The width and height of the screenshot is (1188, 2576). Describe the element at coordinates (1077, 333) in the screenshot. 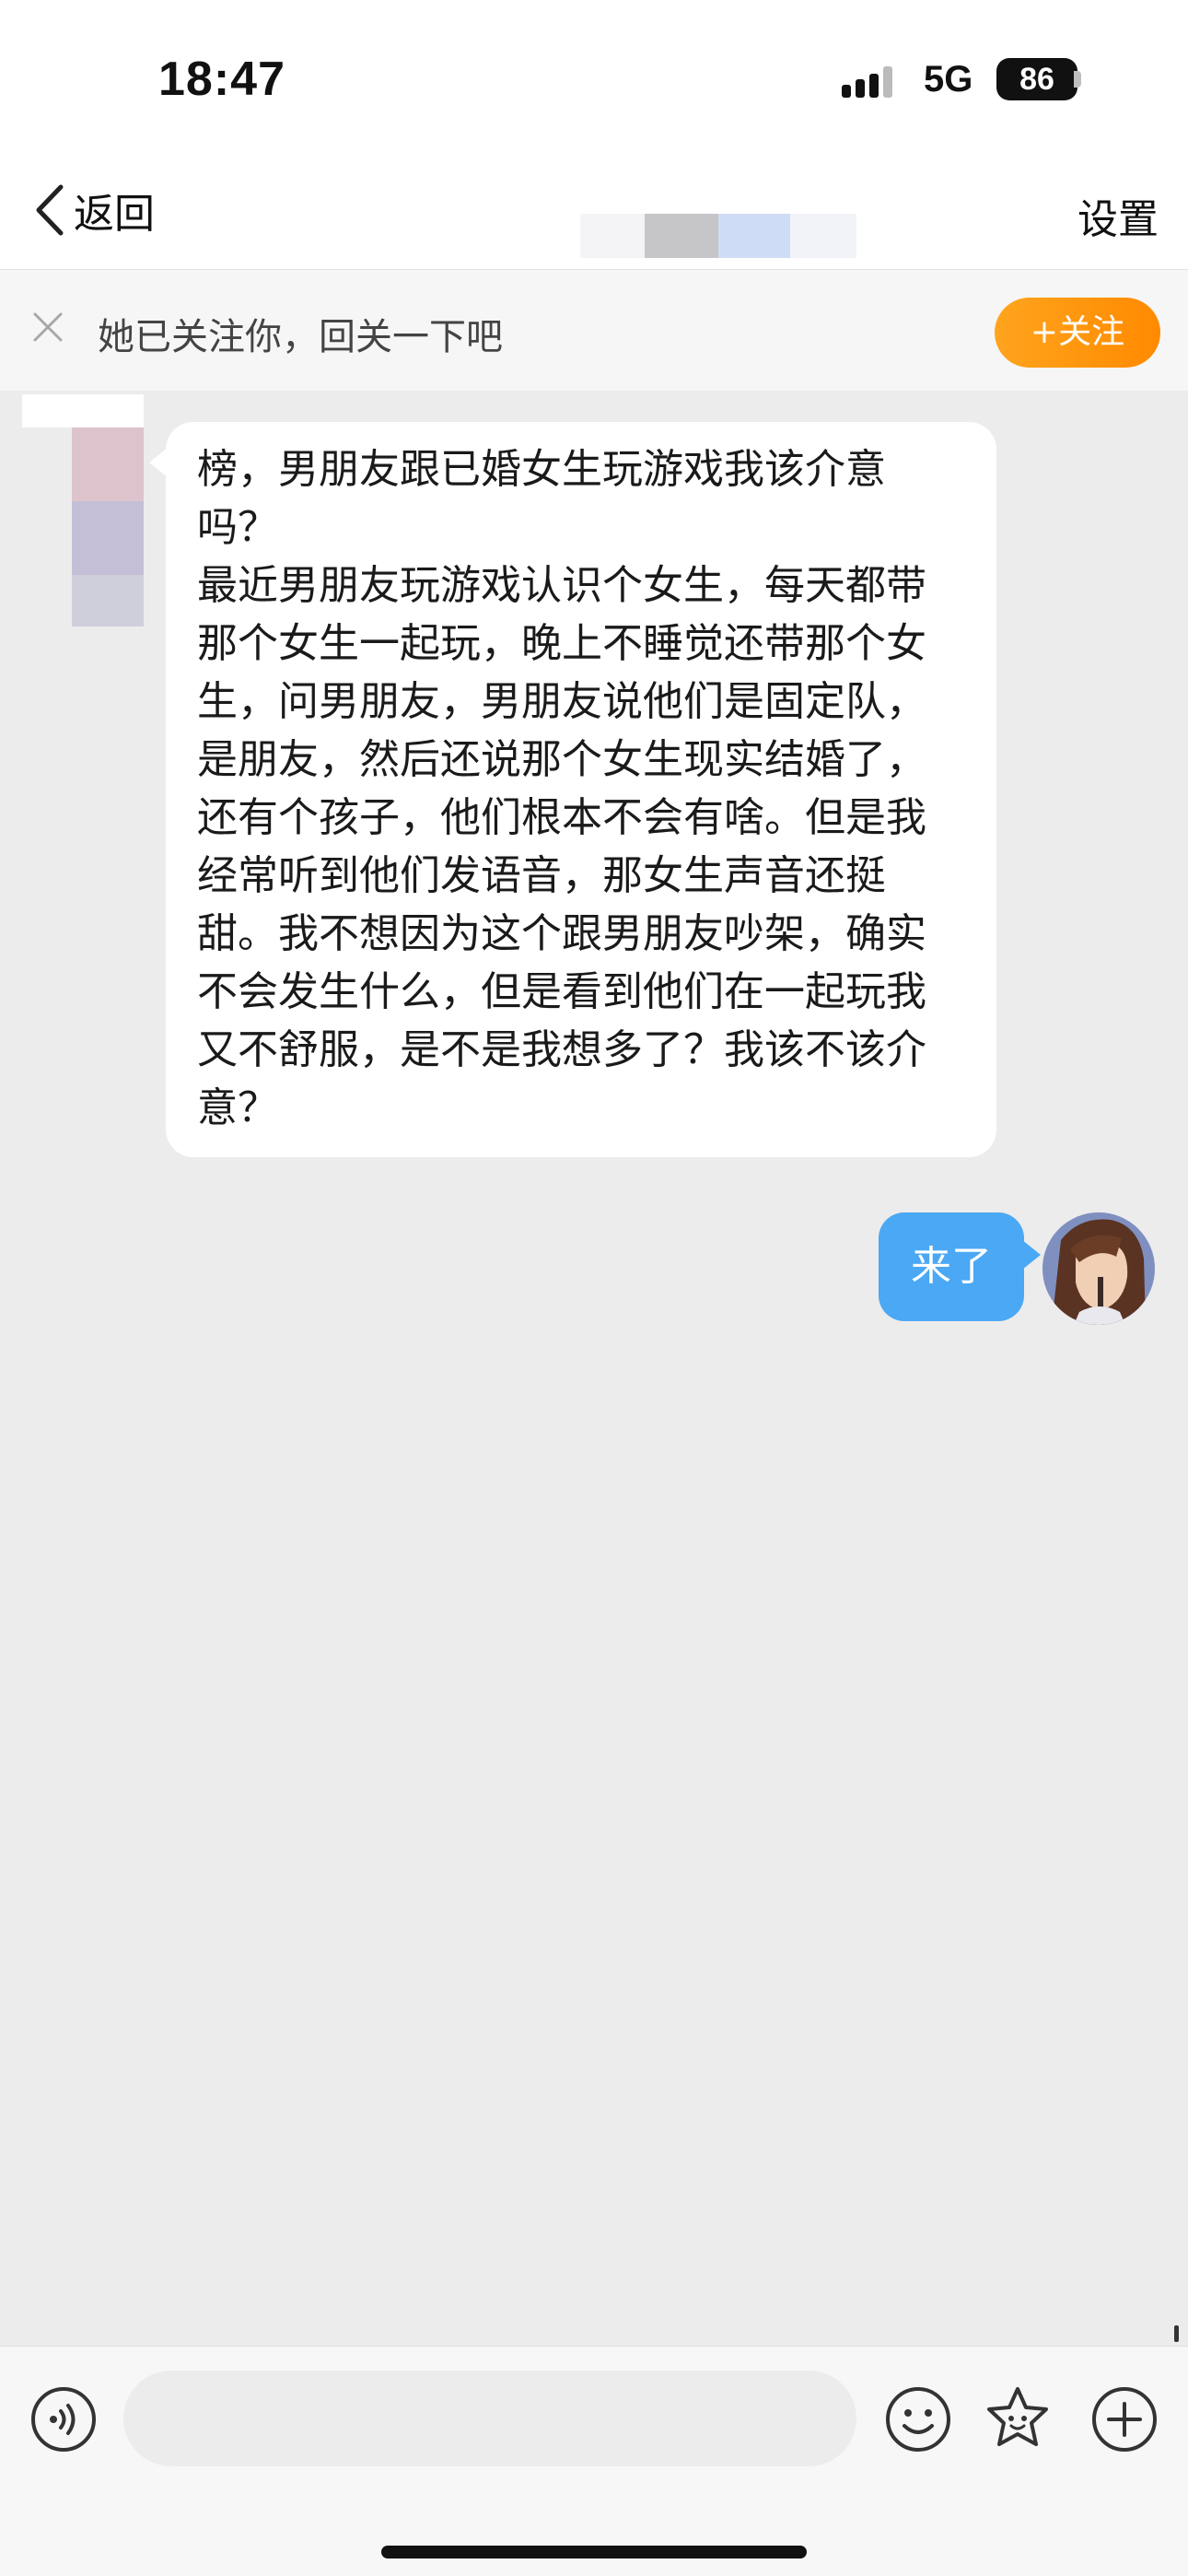

I see `follow-button: +关注` at that location.